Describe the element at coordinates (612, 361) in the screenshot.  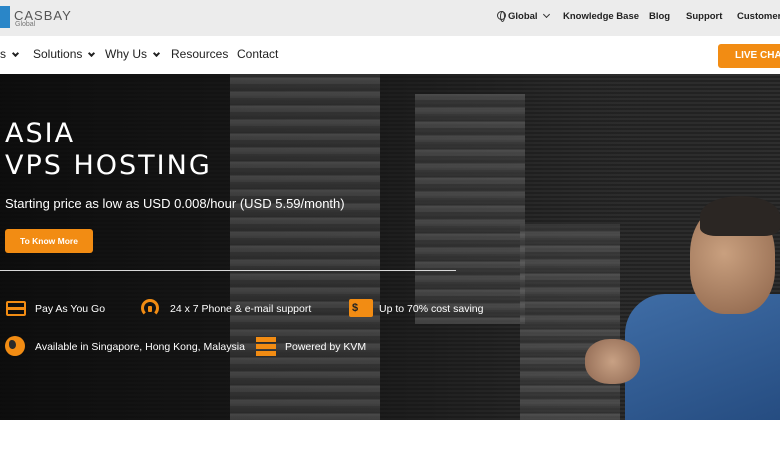
I see `technician-hand` at that location.